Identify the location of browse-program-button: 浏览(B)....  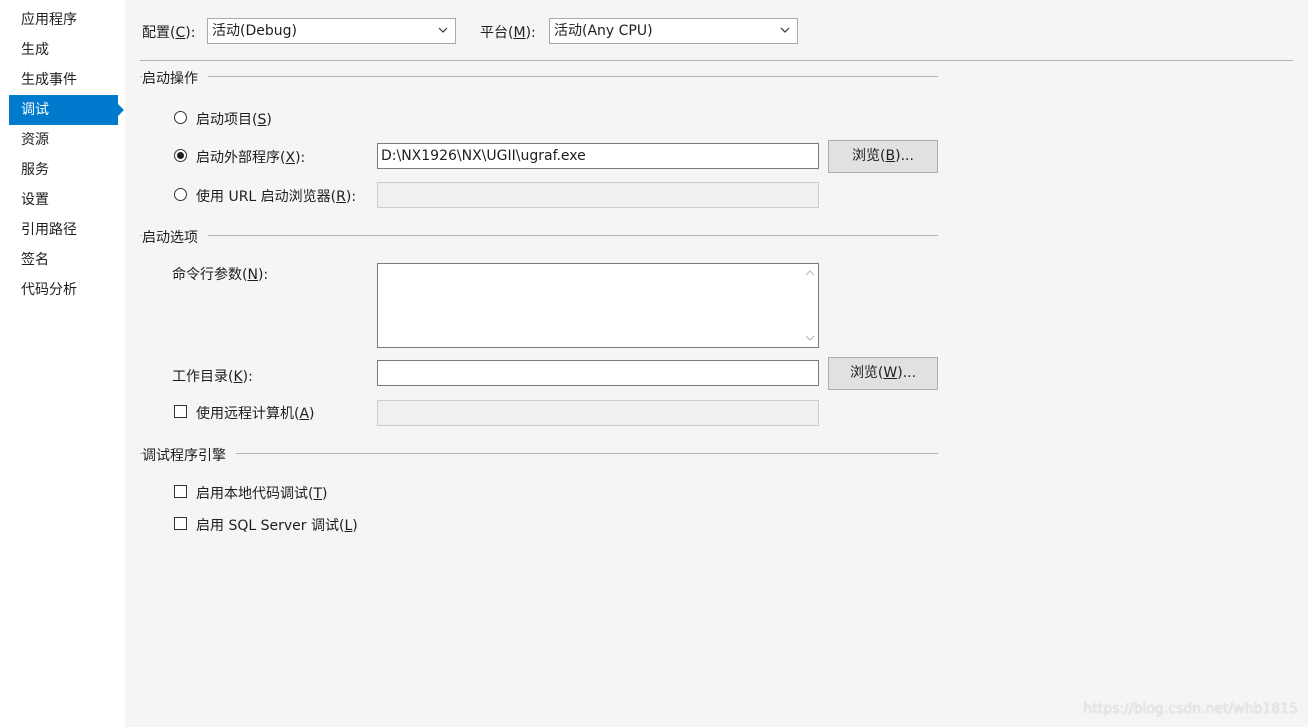
(883, 156).